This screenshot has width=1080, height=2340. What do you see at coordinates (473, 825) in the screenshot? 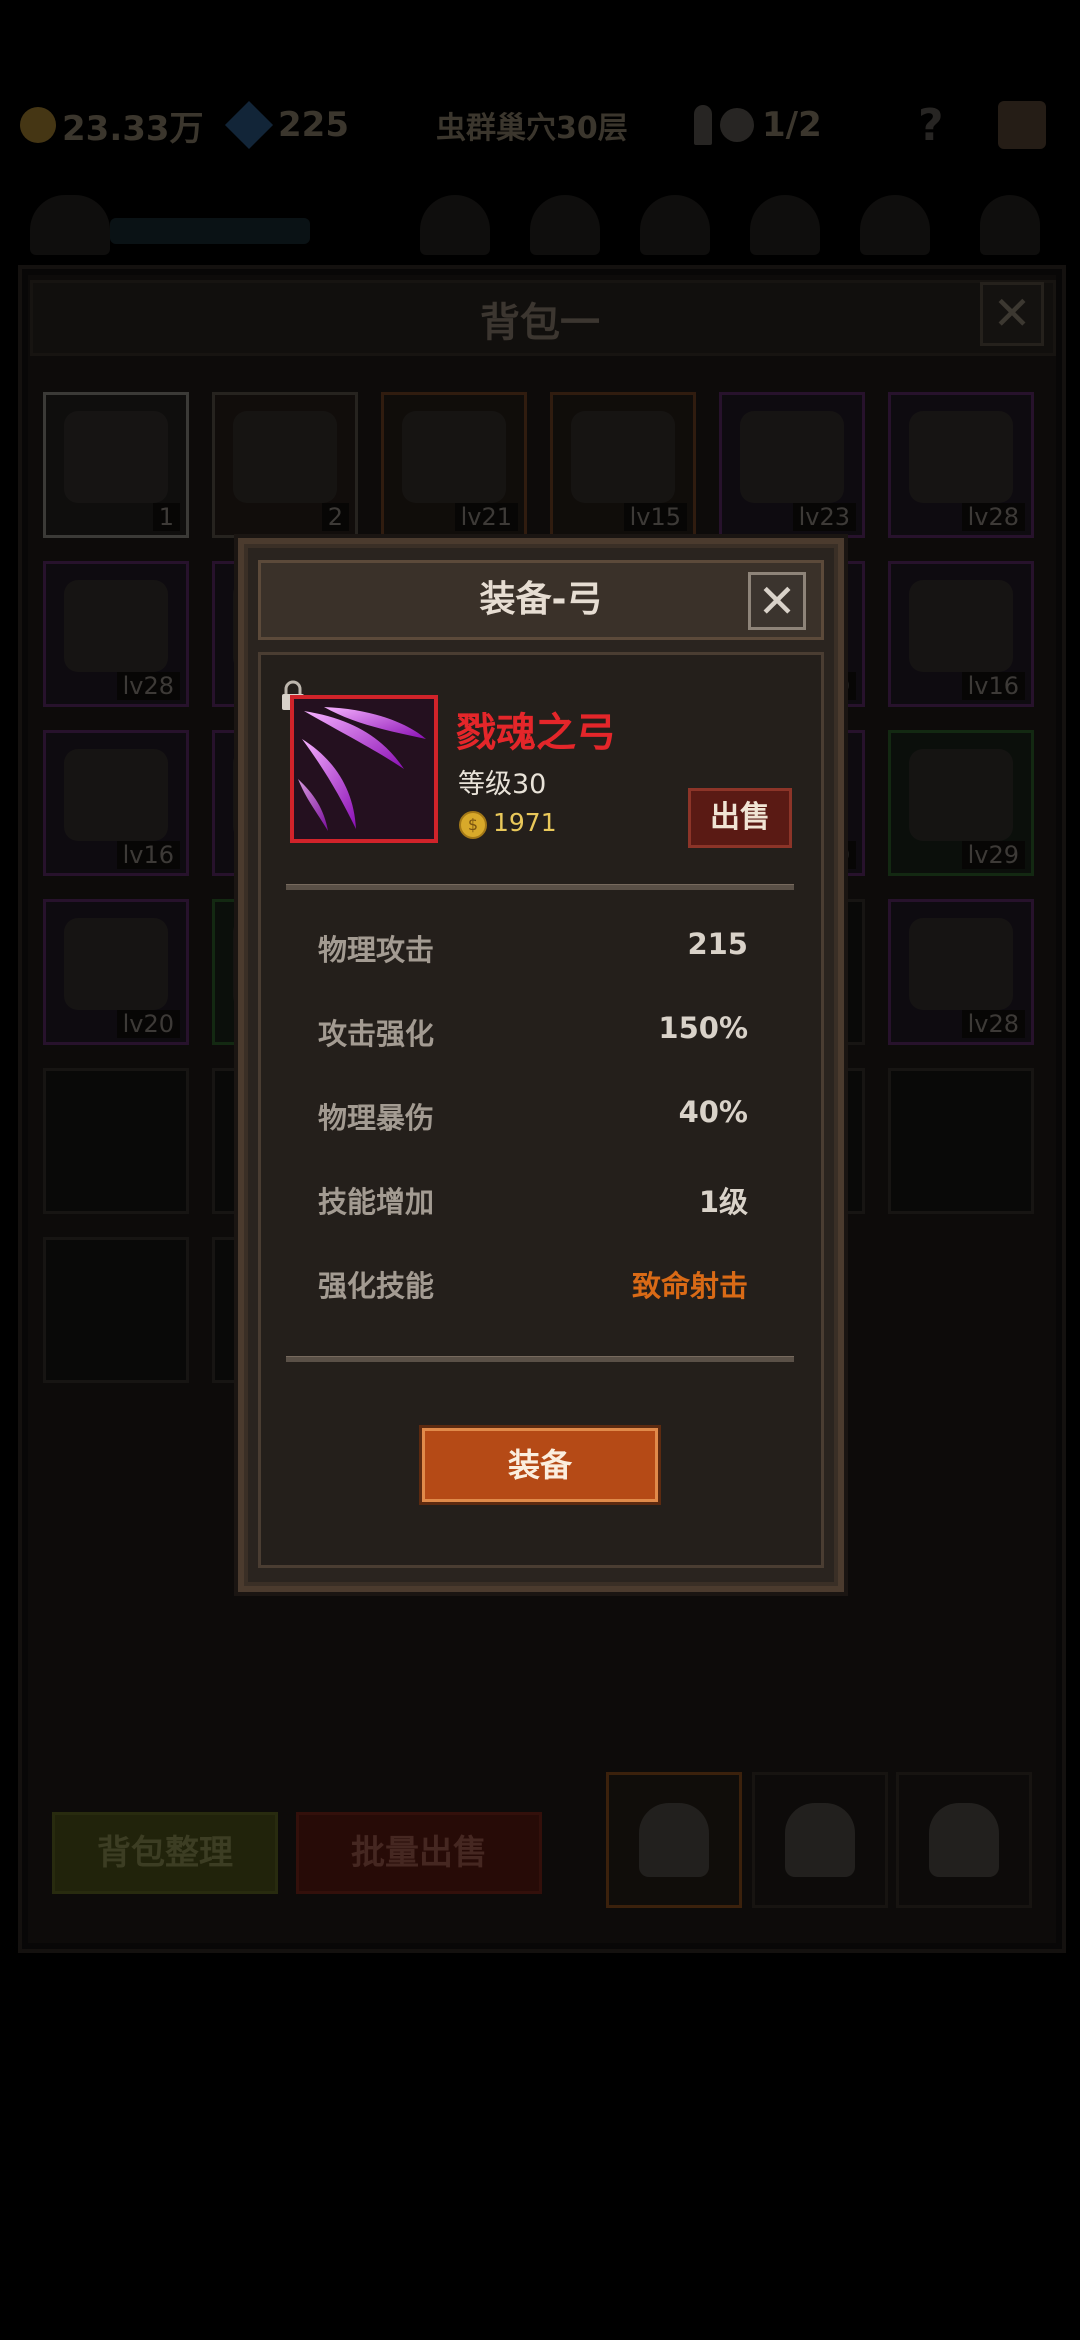
I see `gold-coin-icon: $` at bounding box center [473, 825].